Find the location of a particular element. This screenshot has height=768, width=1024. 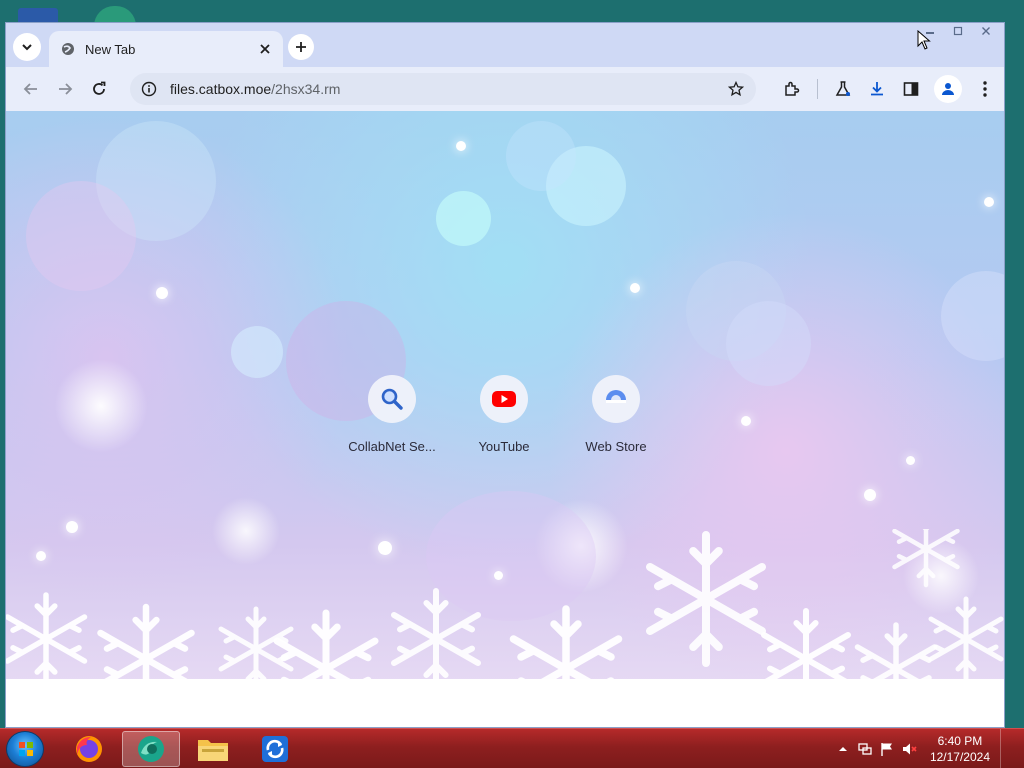

reload-icon is located at coordinates (99, 88).